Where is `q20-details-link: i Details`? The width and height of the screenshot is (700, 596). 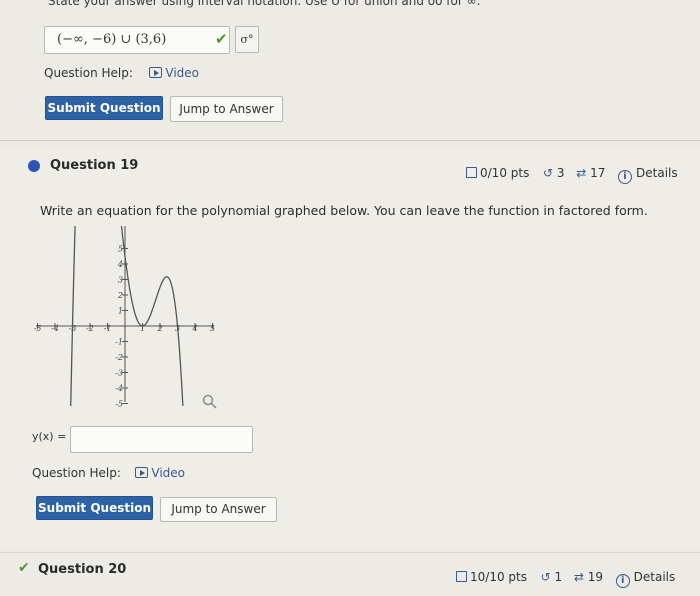
q20-details-link: i Details is located at coordinates (645, 579).